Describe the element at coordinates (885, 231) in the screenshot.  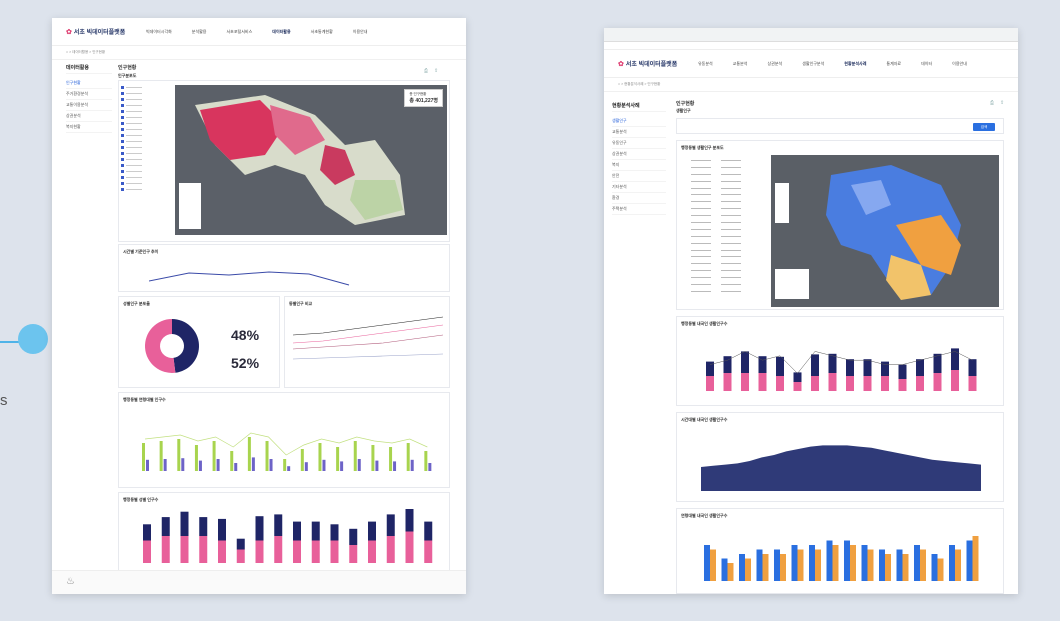
I see `population-map` at that location.